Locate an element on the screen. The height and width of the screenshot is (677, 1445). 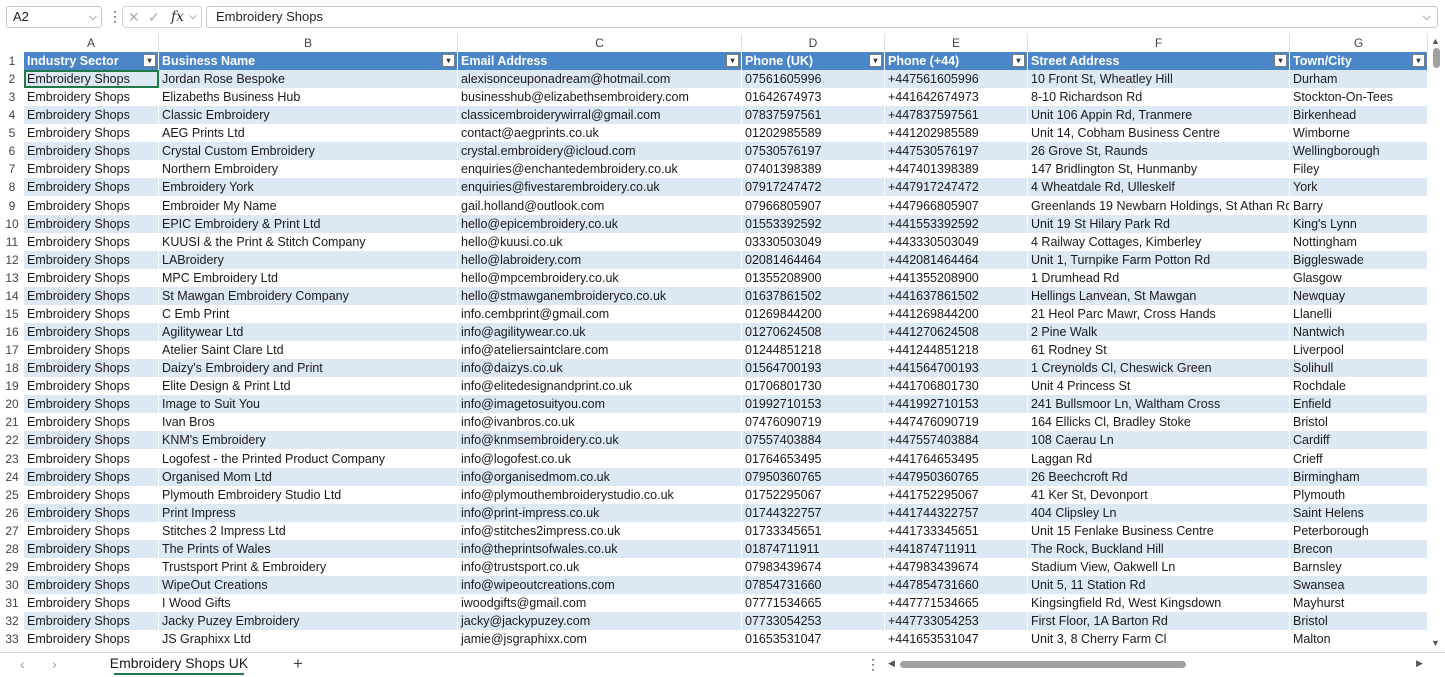
select-all-corner is located at coordinates (12, 43).